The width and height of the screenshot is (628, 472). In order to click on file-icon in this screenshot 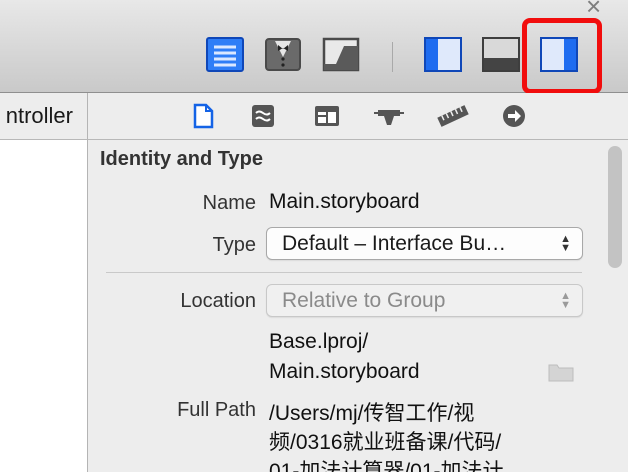, I will do `click(203, 116)`.